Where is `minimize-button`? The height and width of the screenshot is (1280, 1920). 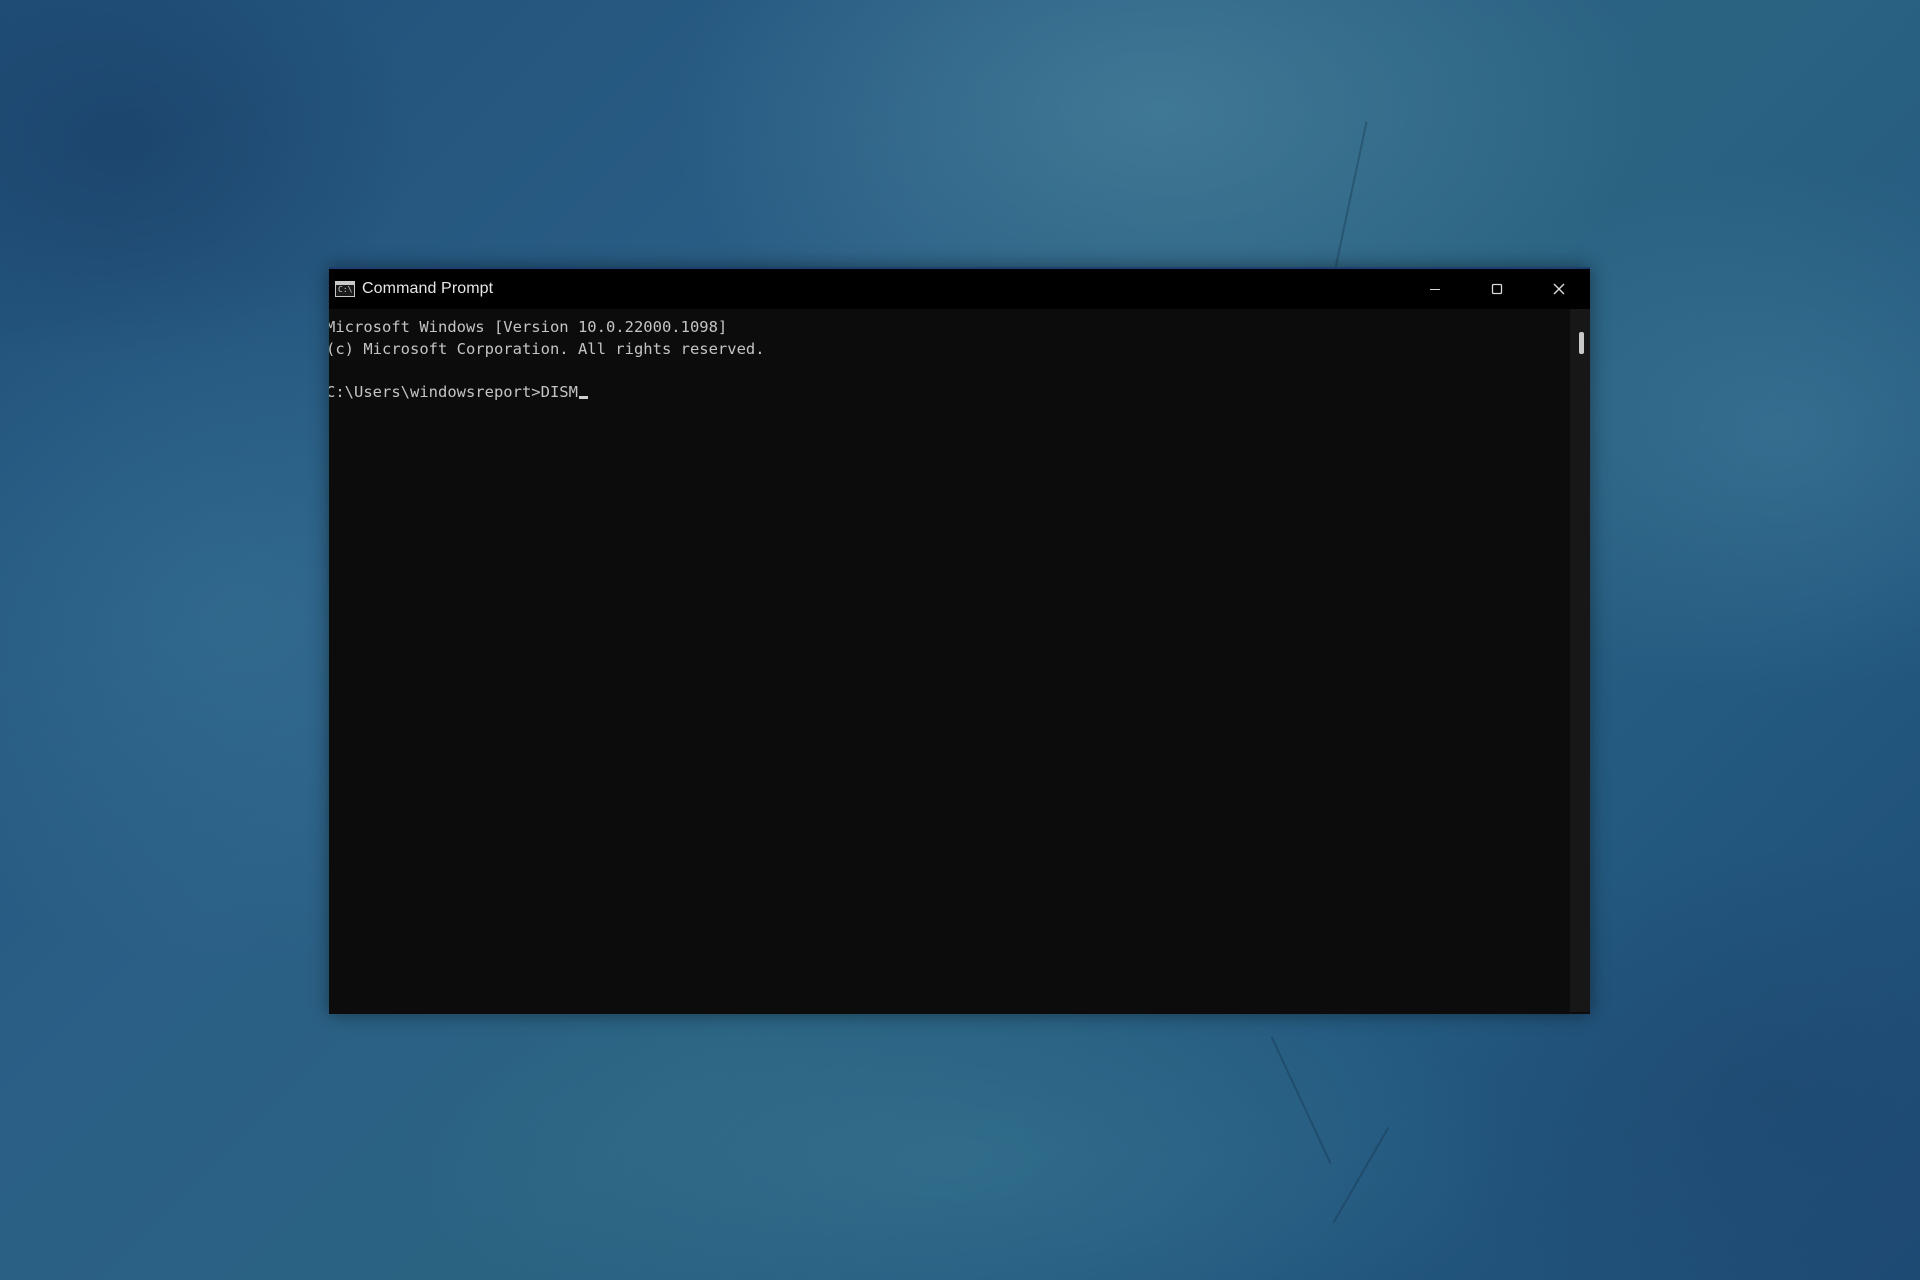
minimize-button is located at coordinates (1435, 289).